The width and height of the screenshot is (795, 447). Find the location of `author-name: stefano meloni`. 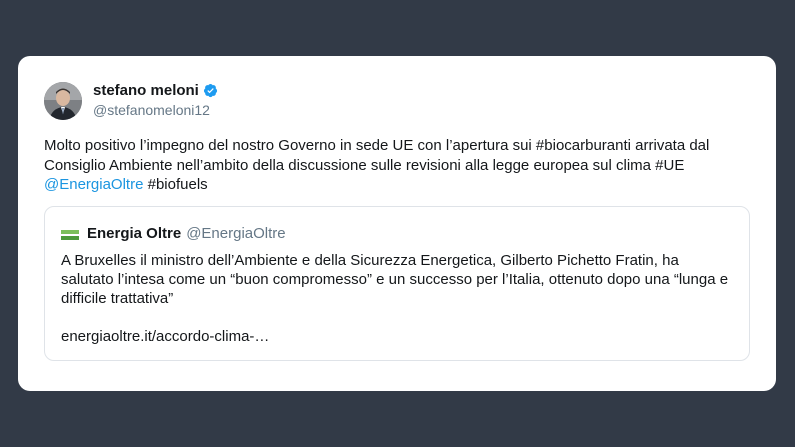

author-name: stefano meloni is located at coordinates (155, 90).